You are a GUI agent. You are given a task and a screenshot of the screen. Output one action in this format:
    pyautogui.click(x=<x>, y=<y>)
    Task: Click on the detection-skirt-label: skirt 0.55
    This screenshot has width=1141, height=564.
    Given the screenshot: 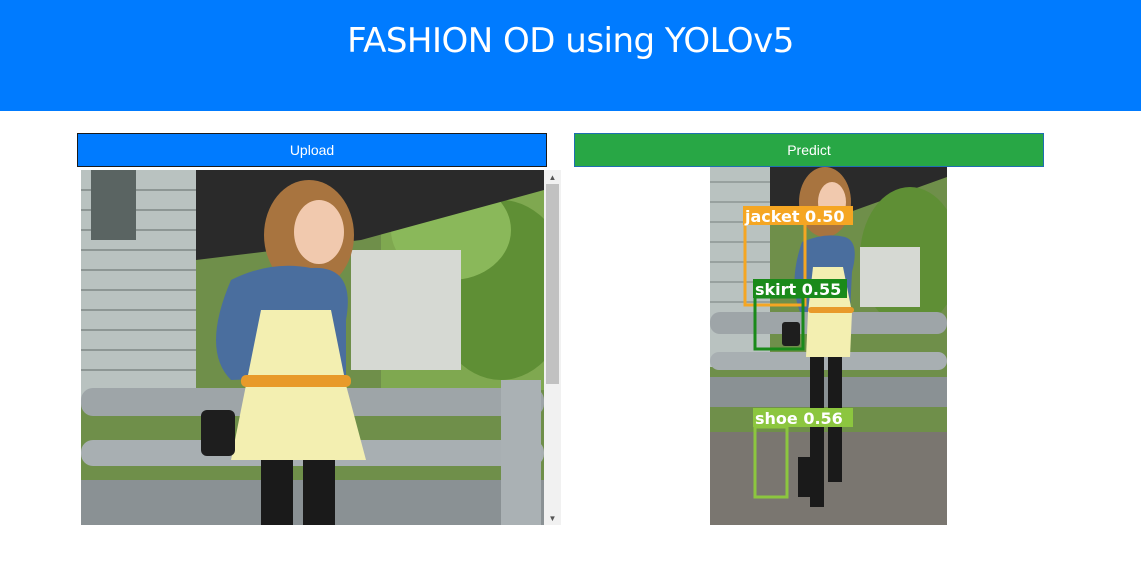 What is the action you would take?
    pyautogui.click(x=798, y=289)
    